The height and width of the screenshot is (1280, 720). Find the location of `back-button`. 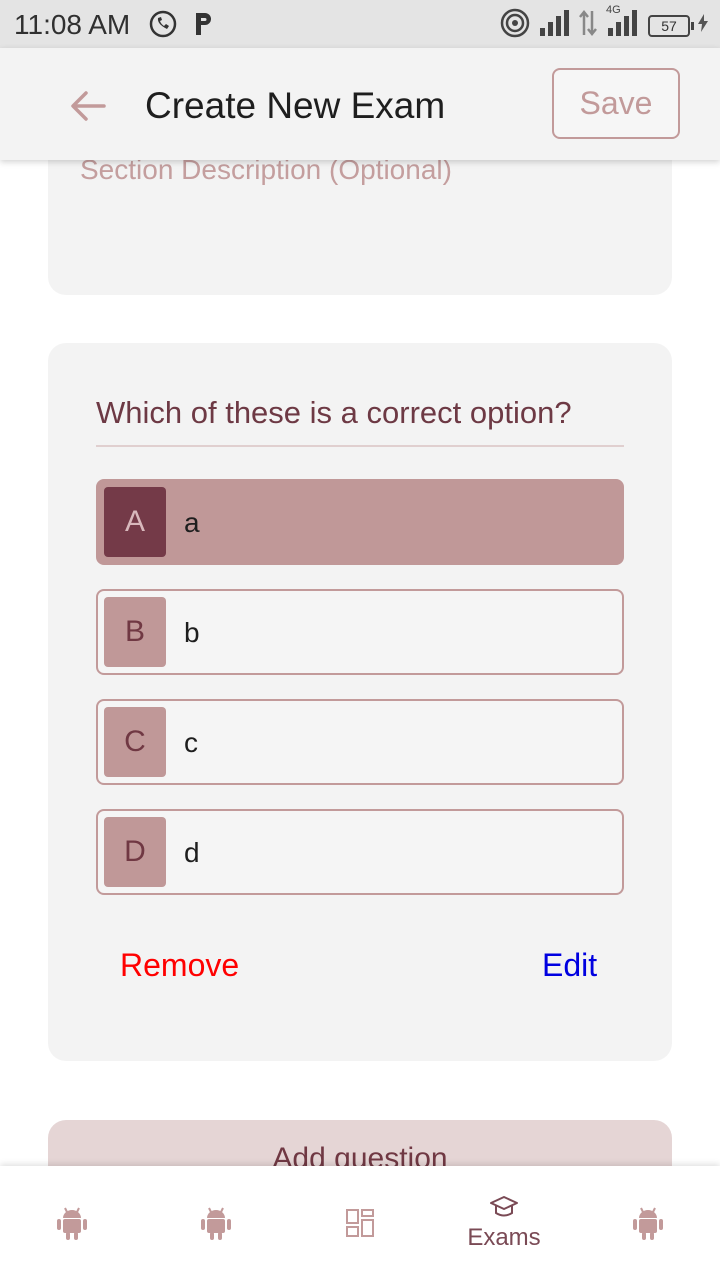

back-button is located at coordinates (88, 106).